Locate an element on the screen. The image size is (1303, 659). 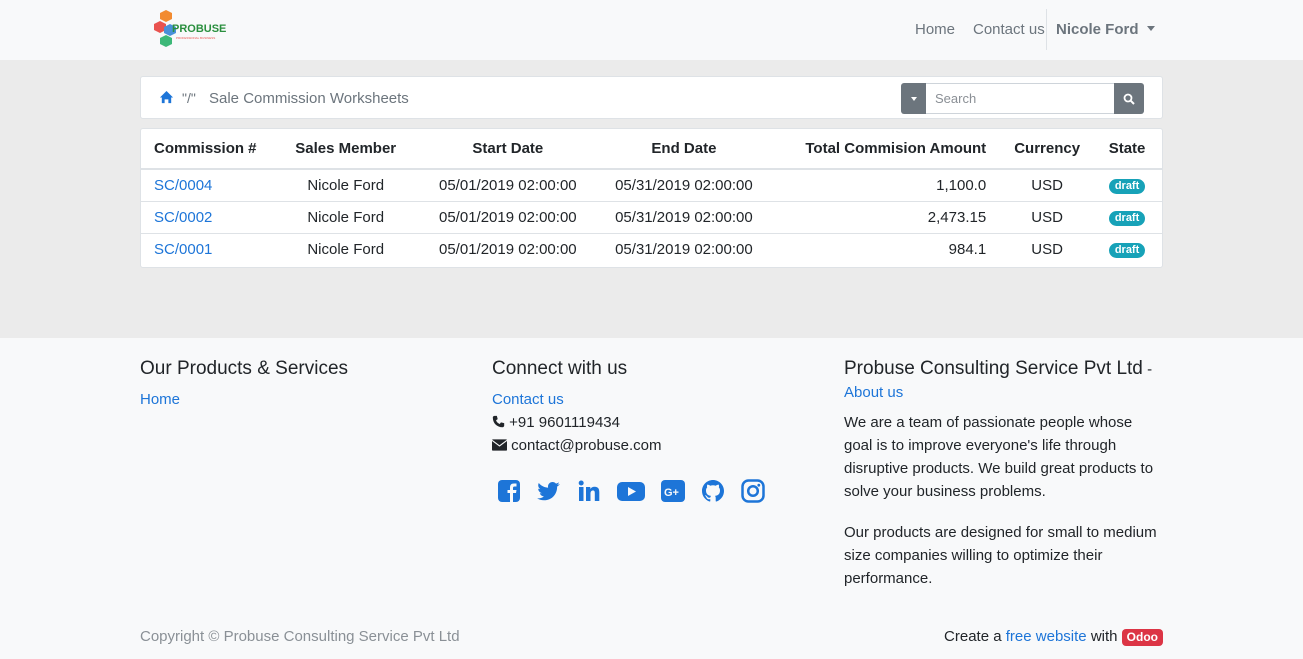
svg-text: PROBUSE is located at coordinates (199, 29).